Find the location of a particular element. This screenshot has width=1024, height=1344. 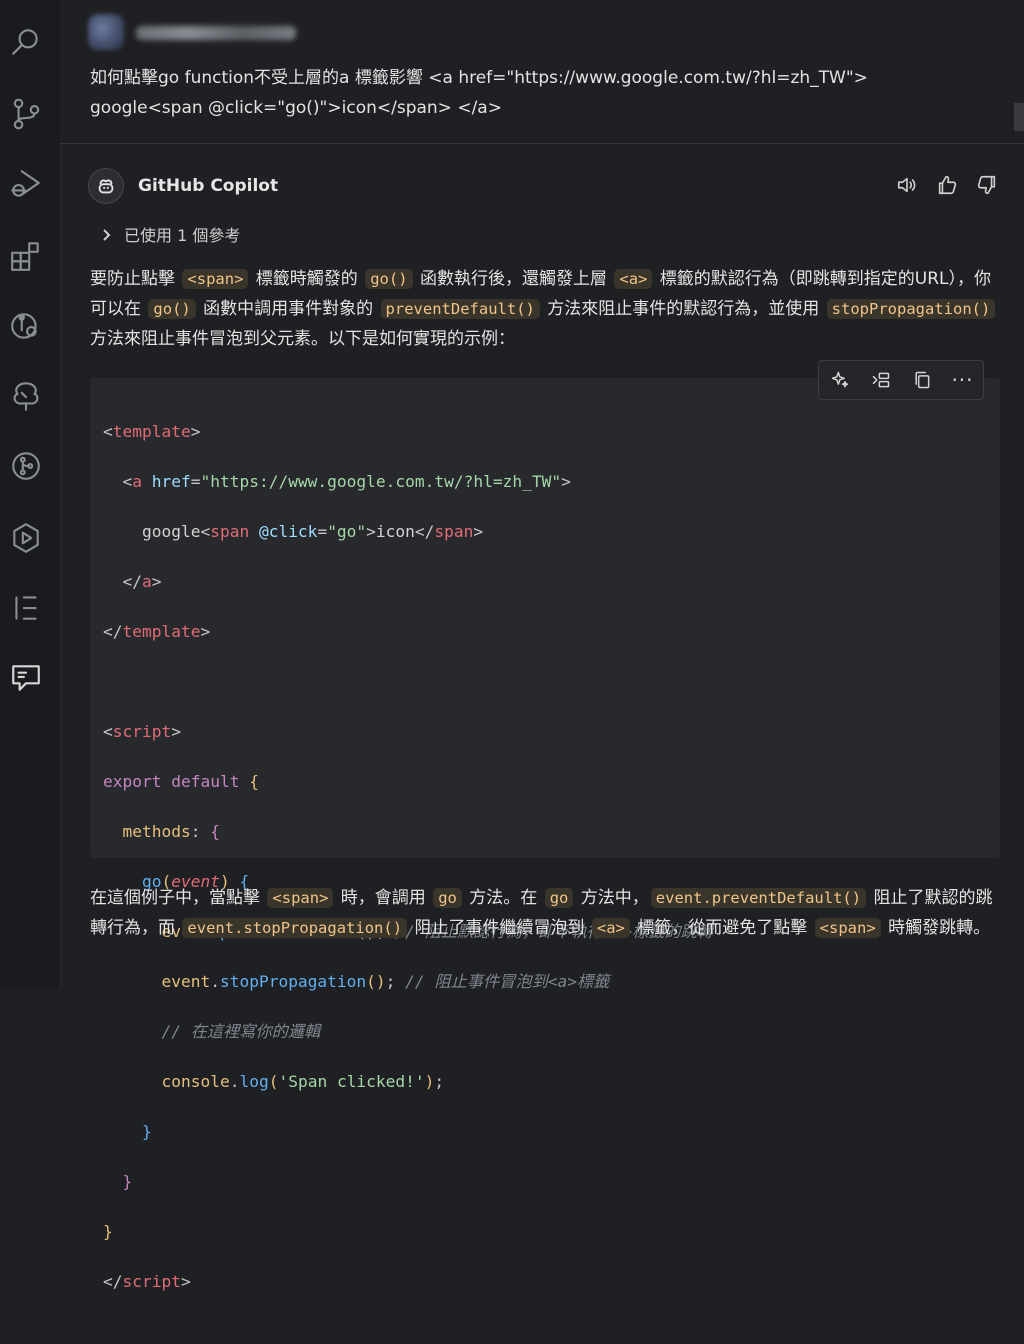

chat-icon is located at coordinates (26, 678).